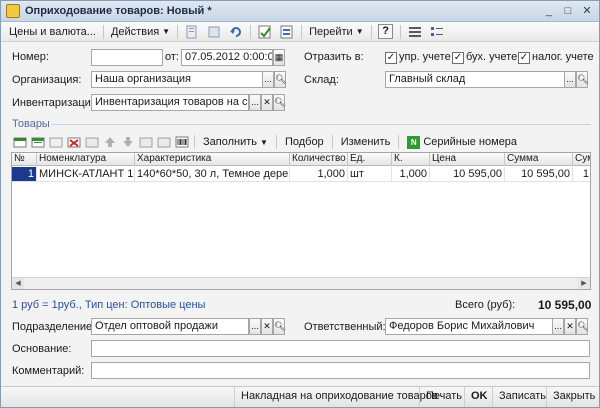 The height and width of the screenshot is (408, 600). Describe the element at coordinates (340, 348) in the screenshot. I see `basis-field` at that location.